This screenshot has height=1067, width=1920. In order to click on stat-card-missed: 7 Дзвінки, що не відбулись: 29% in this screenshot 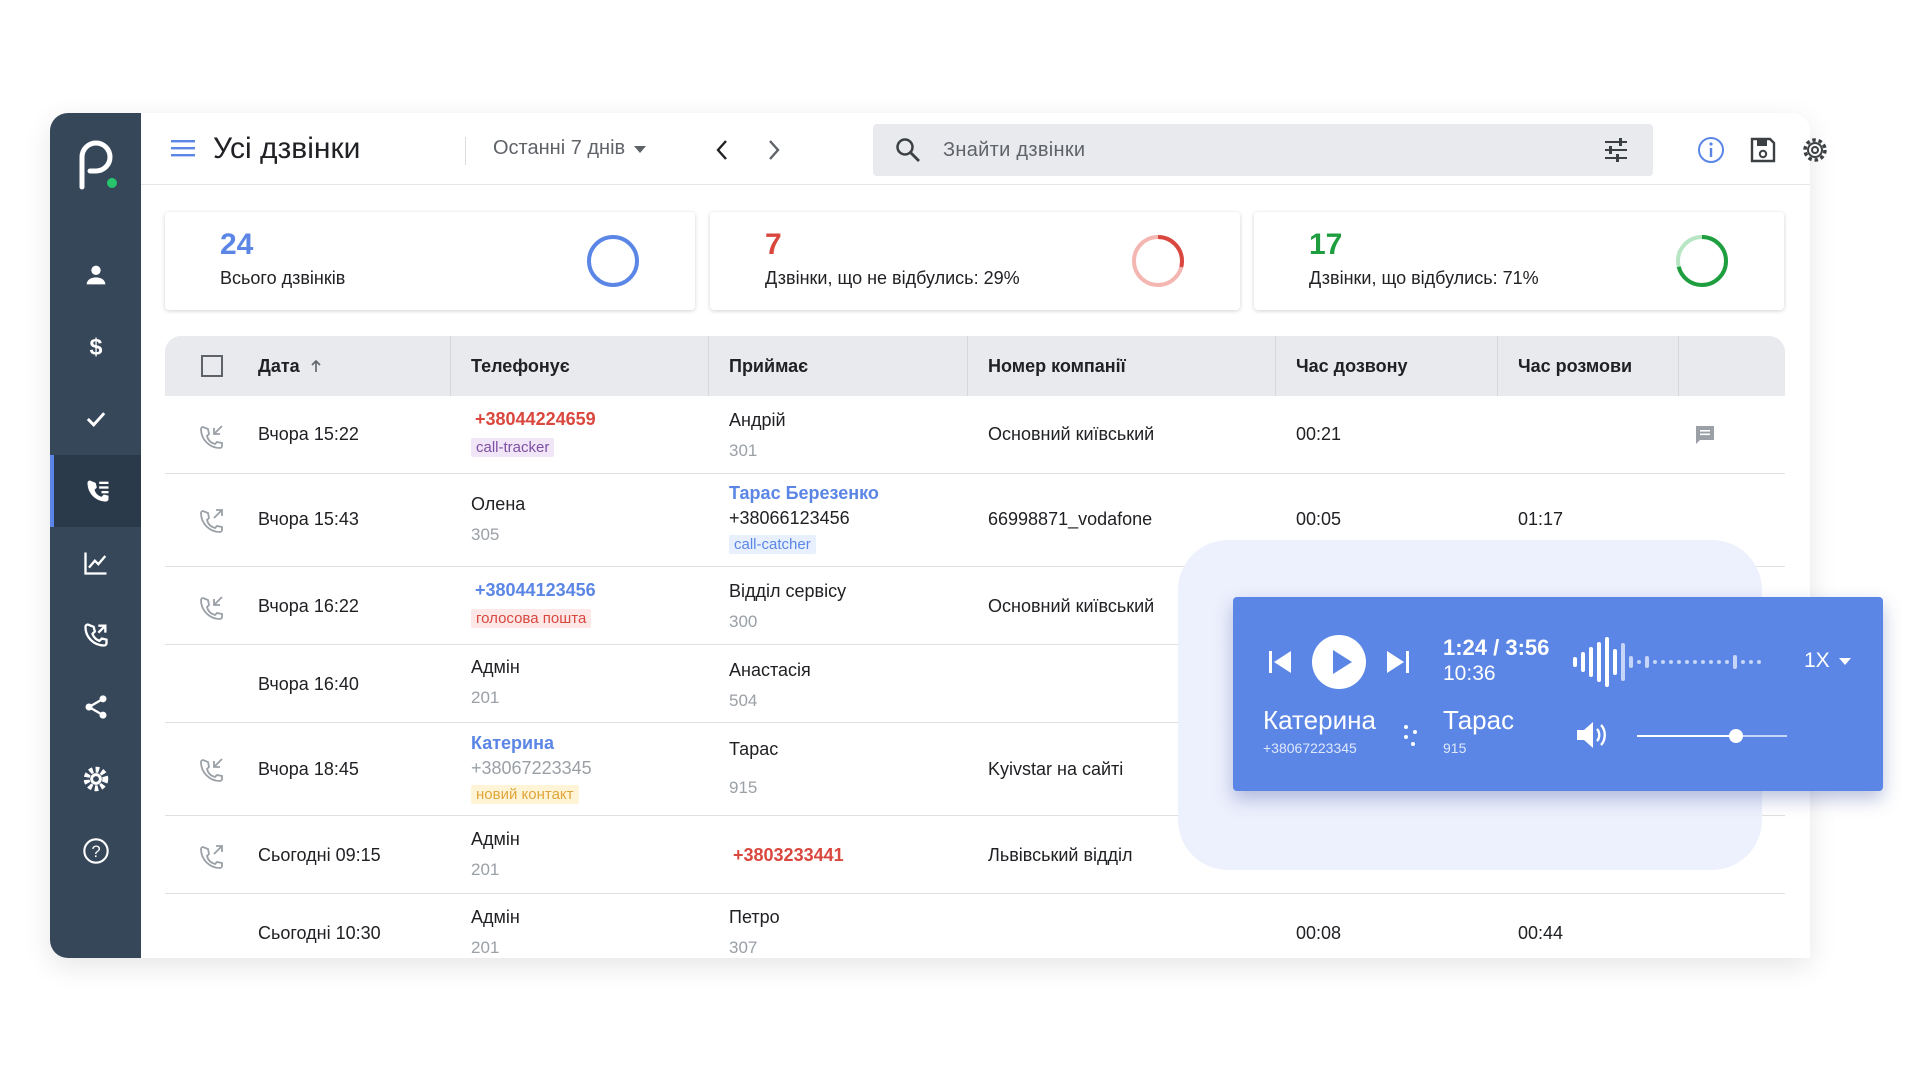, I will do `click(975, 261)`.